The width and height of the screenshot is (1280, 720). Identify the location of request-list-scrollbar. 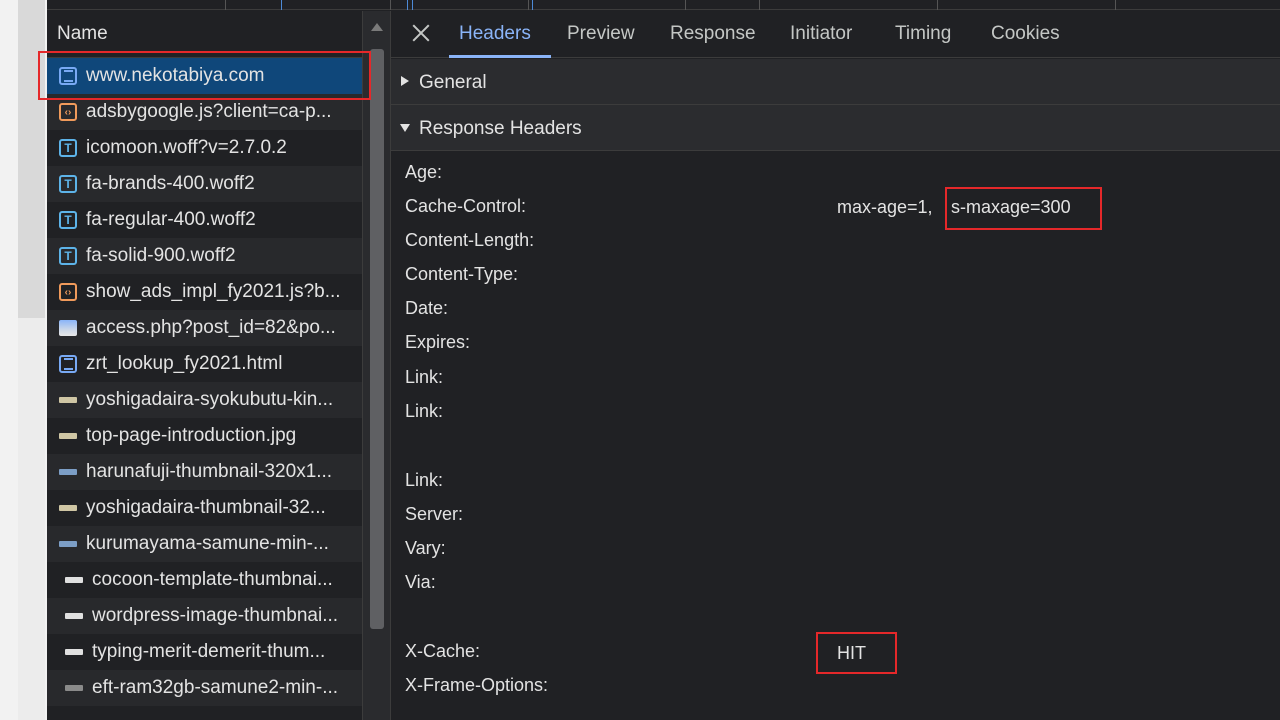
(376, 365).